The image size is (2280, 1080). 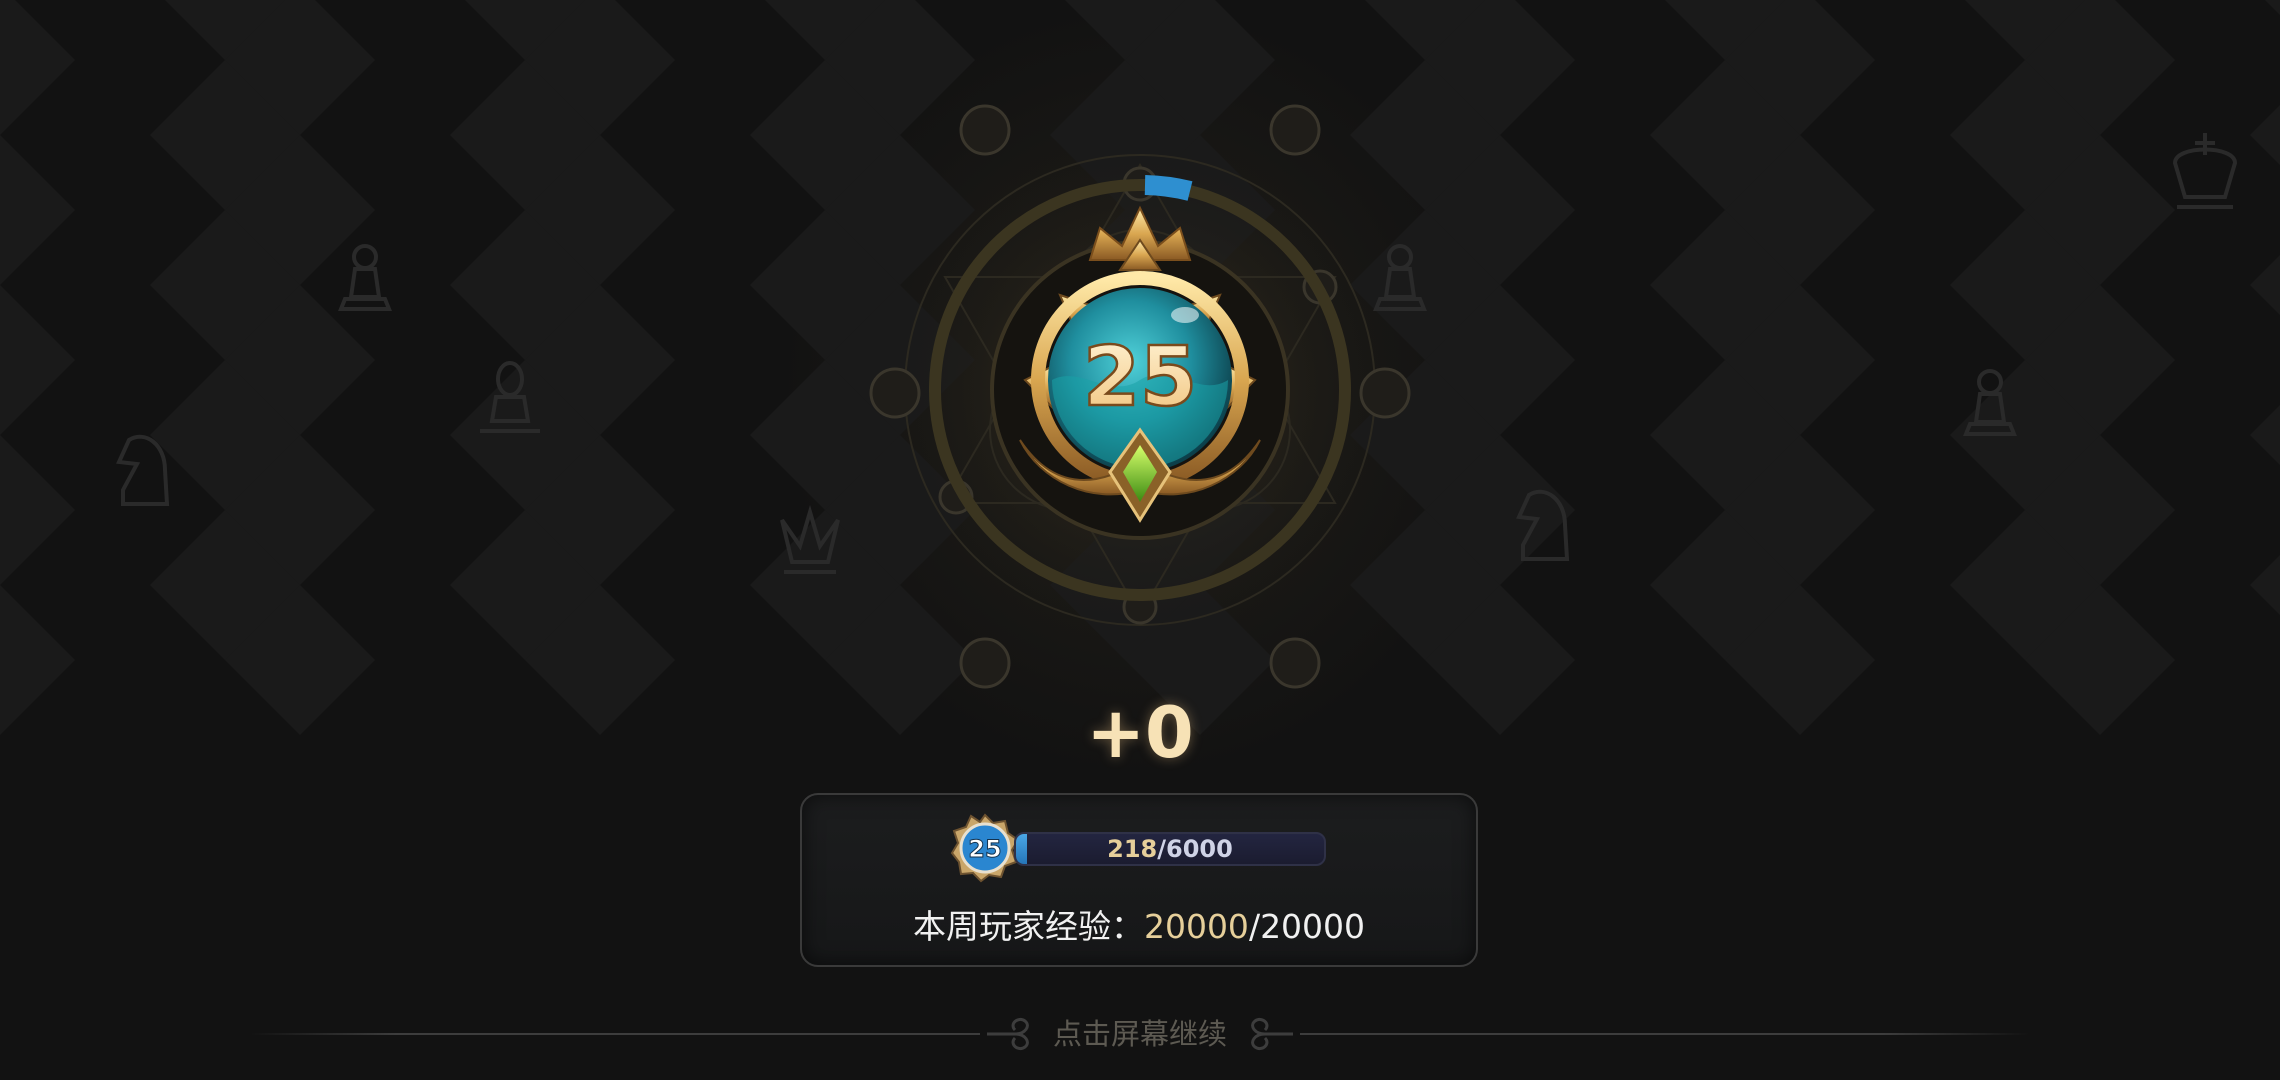 I want to click on weekly-exp-current: 20000, so click(x=1196, y=926).